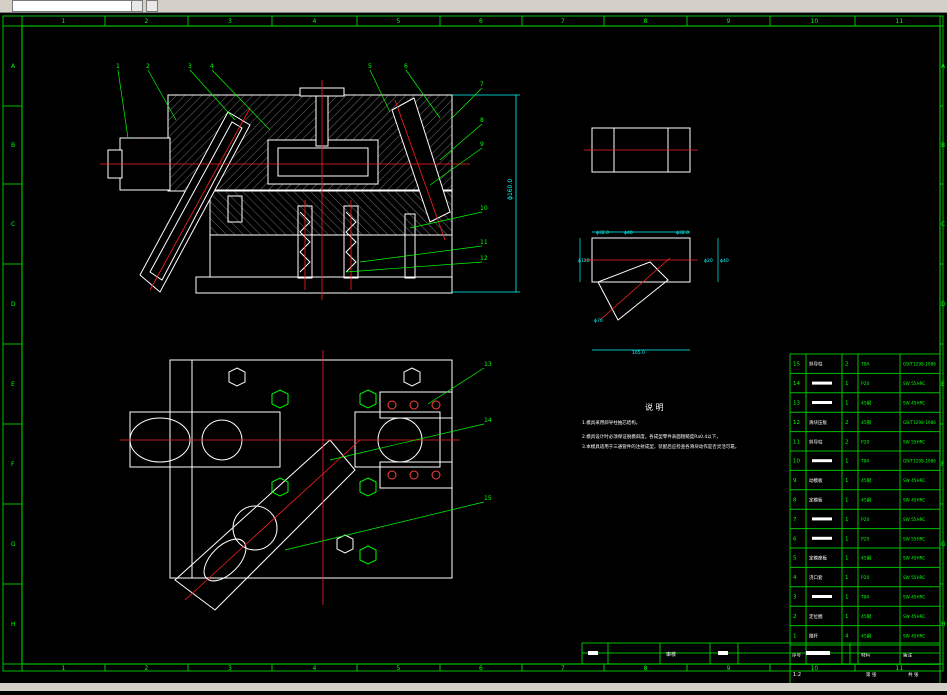 The image size is (947, 695). I want to click on bom-row-qty: 4, so click(847, 636).